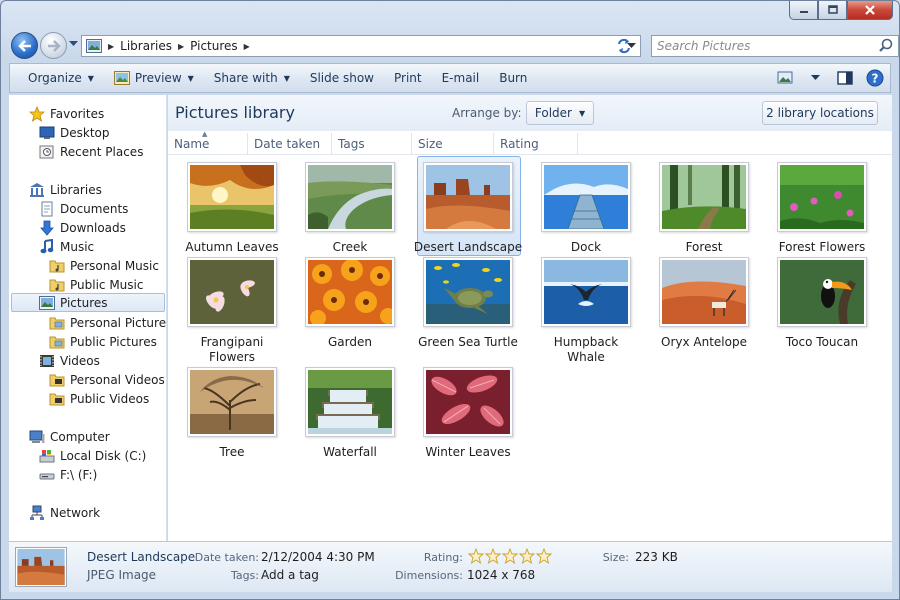  Describe the element at coordinates (47, 228) in the screenshot. I see `download-arrow-icon` at that location.